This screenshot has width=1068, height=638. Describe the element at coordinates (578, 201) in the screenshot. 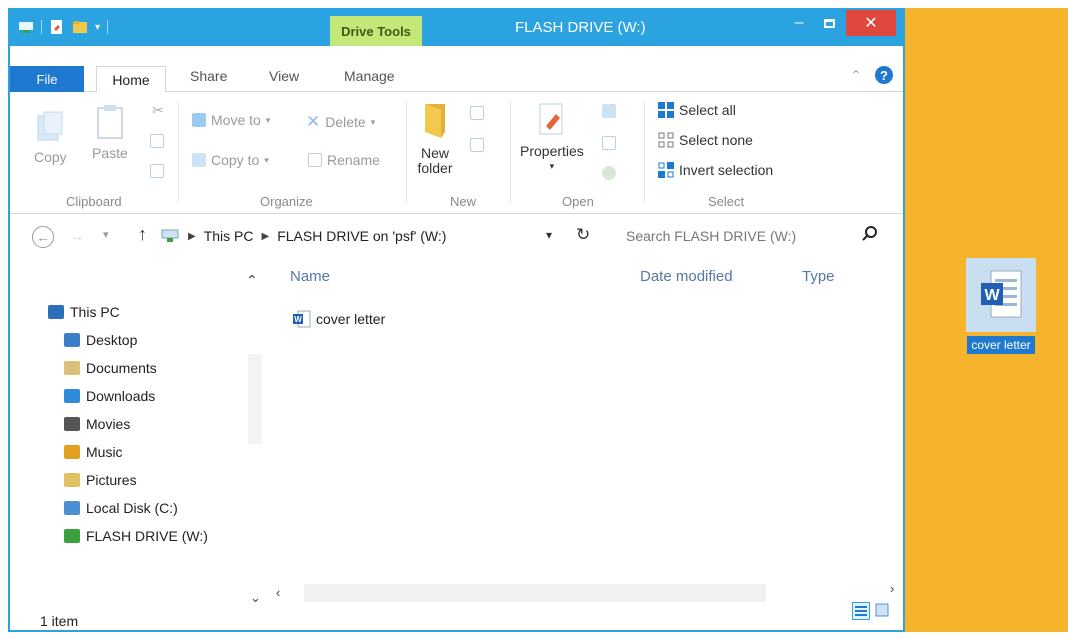

I see `open-group-label: Open` at that location.